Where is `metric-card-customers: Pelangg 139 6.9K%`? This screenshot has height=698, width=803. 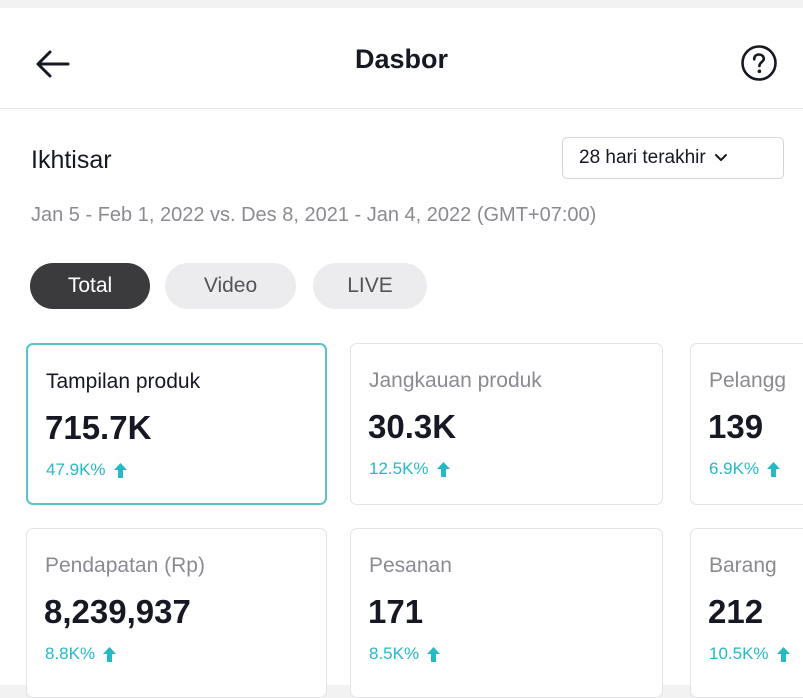 metric-card-customers: Pelangg 139 6.9K% is located at coordinates (746, 424).